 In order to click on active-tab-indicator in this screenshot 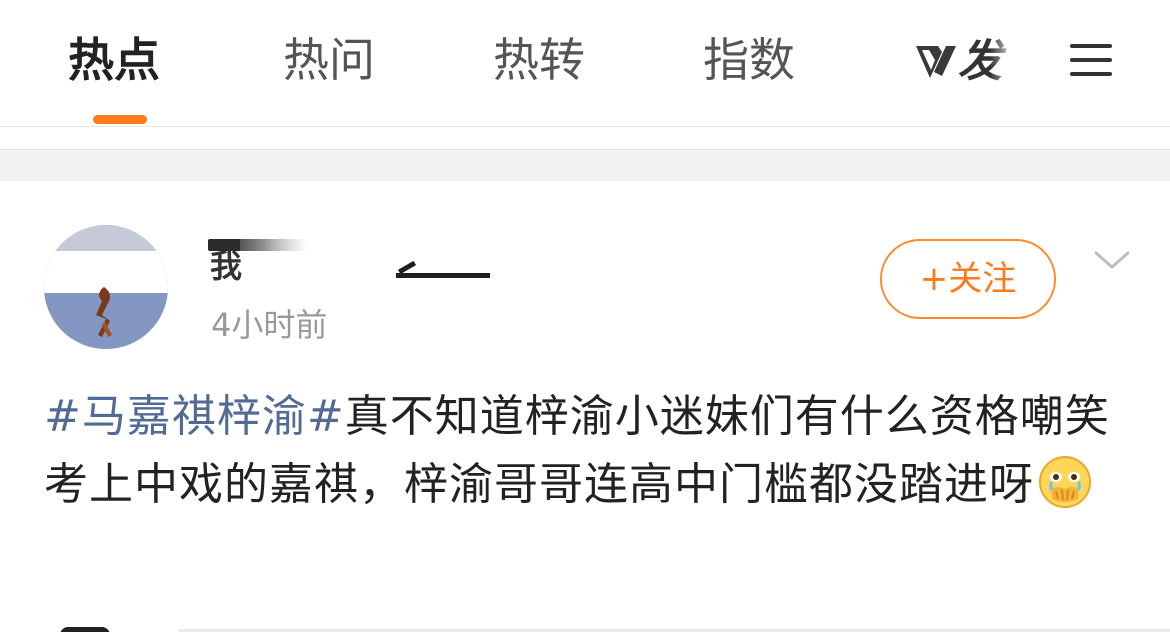, I will do `click(120, 119)`.